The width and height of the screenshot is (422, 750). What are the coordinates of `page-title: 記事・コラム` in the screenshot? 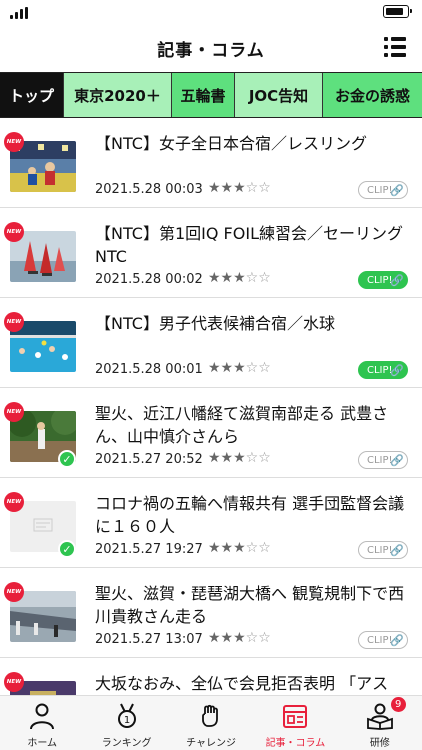 It's located at (211, 51).